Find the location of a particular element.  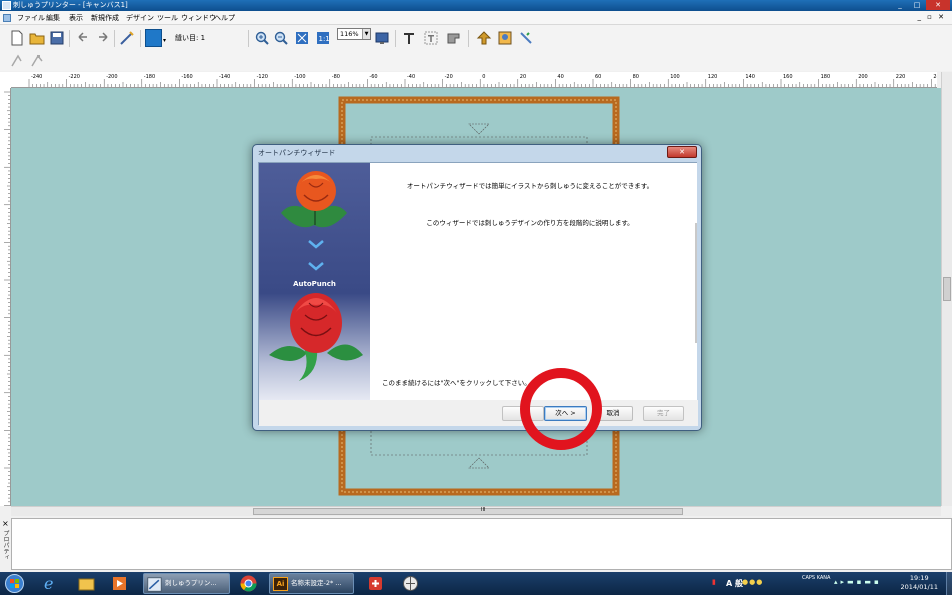

vertical-scrollbar is located at coordinates (946, 289).